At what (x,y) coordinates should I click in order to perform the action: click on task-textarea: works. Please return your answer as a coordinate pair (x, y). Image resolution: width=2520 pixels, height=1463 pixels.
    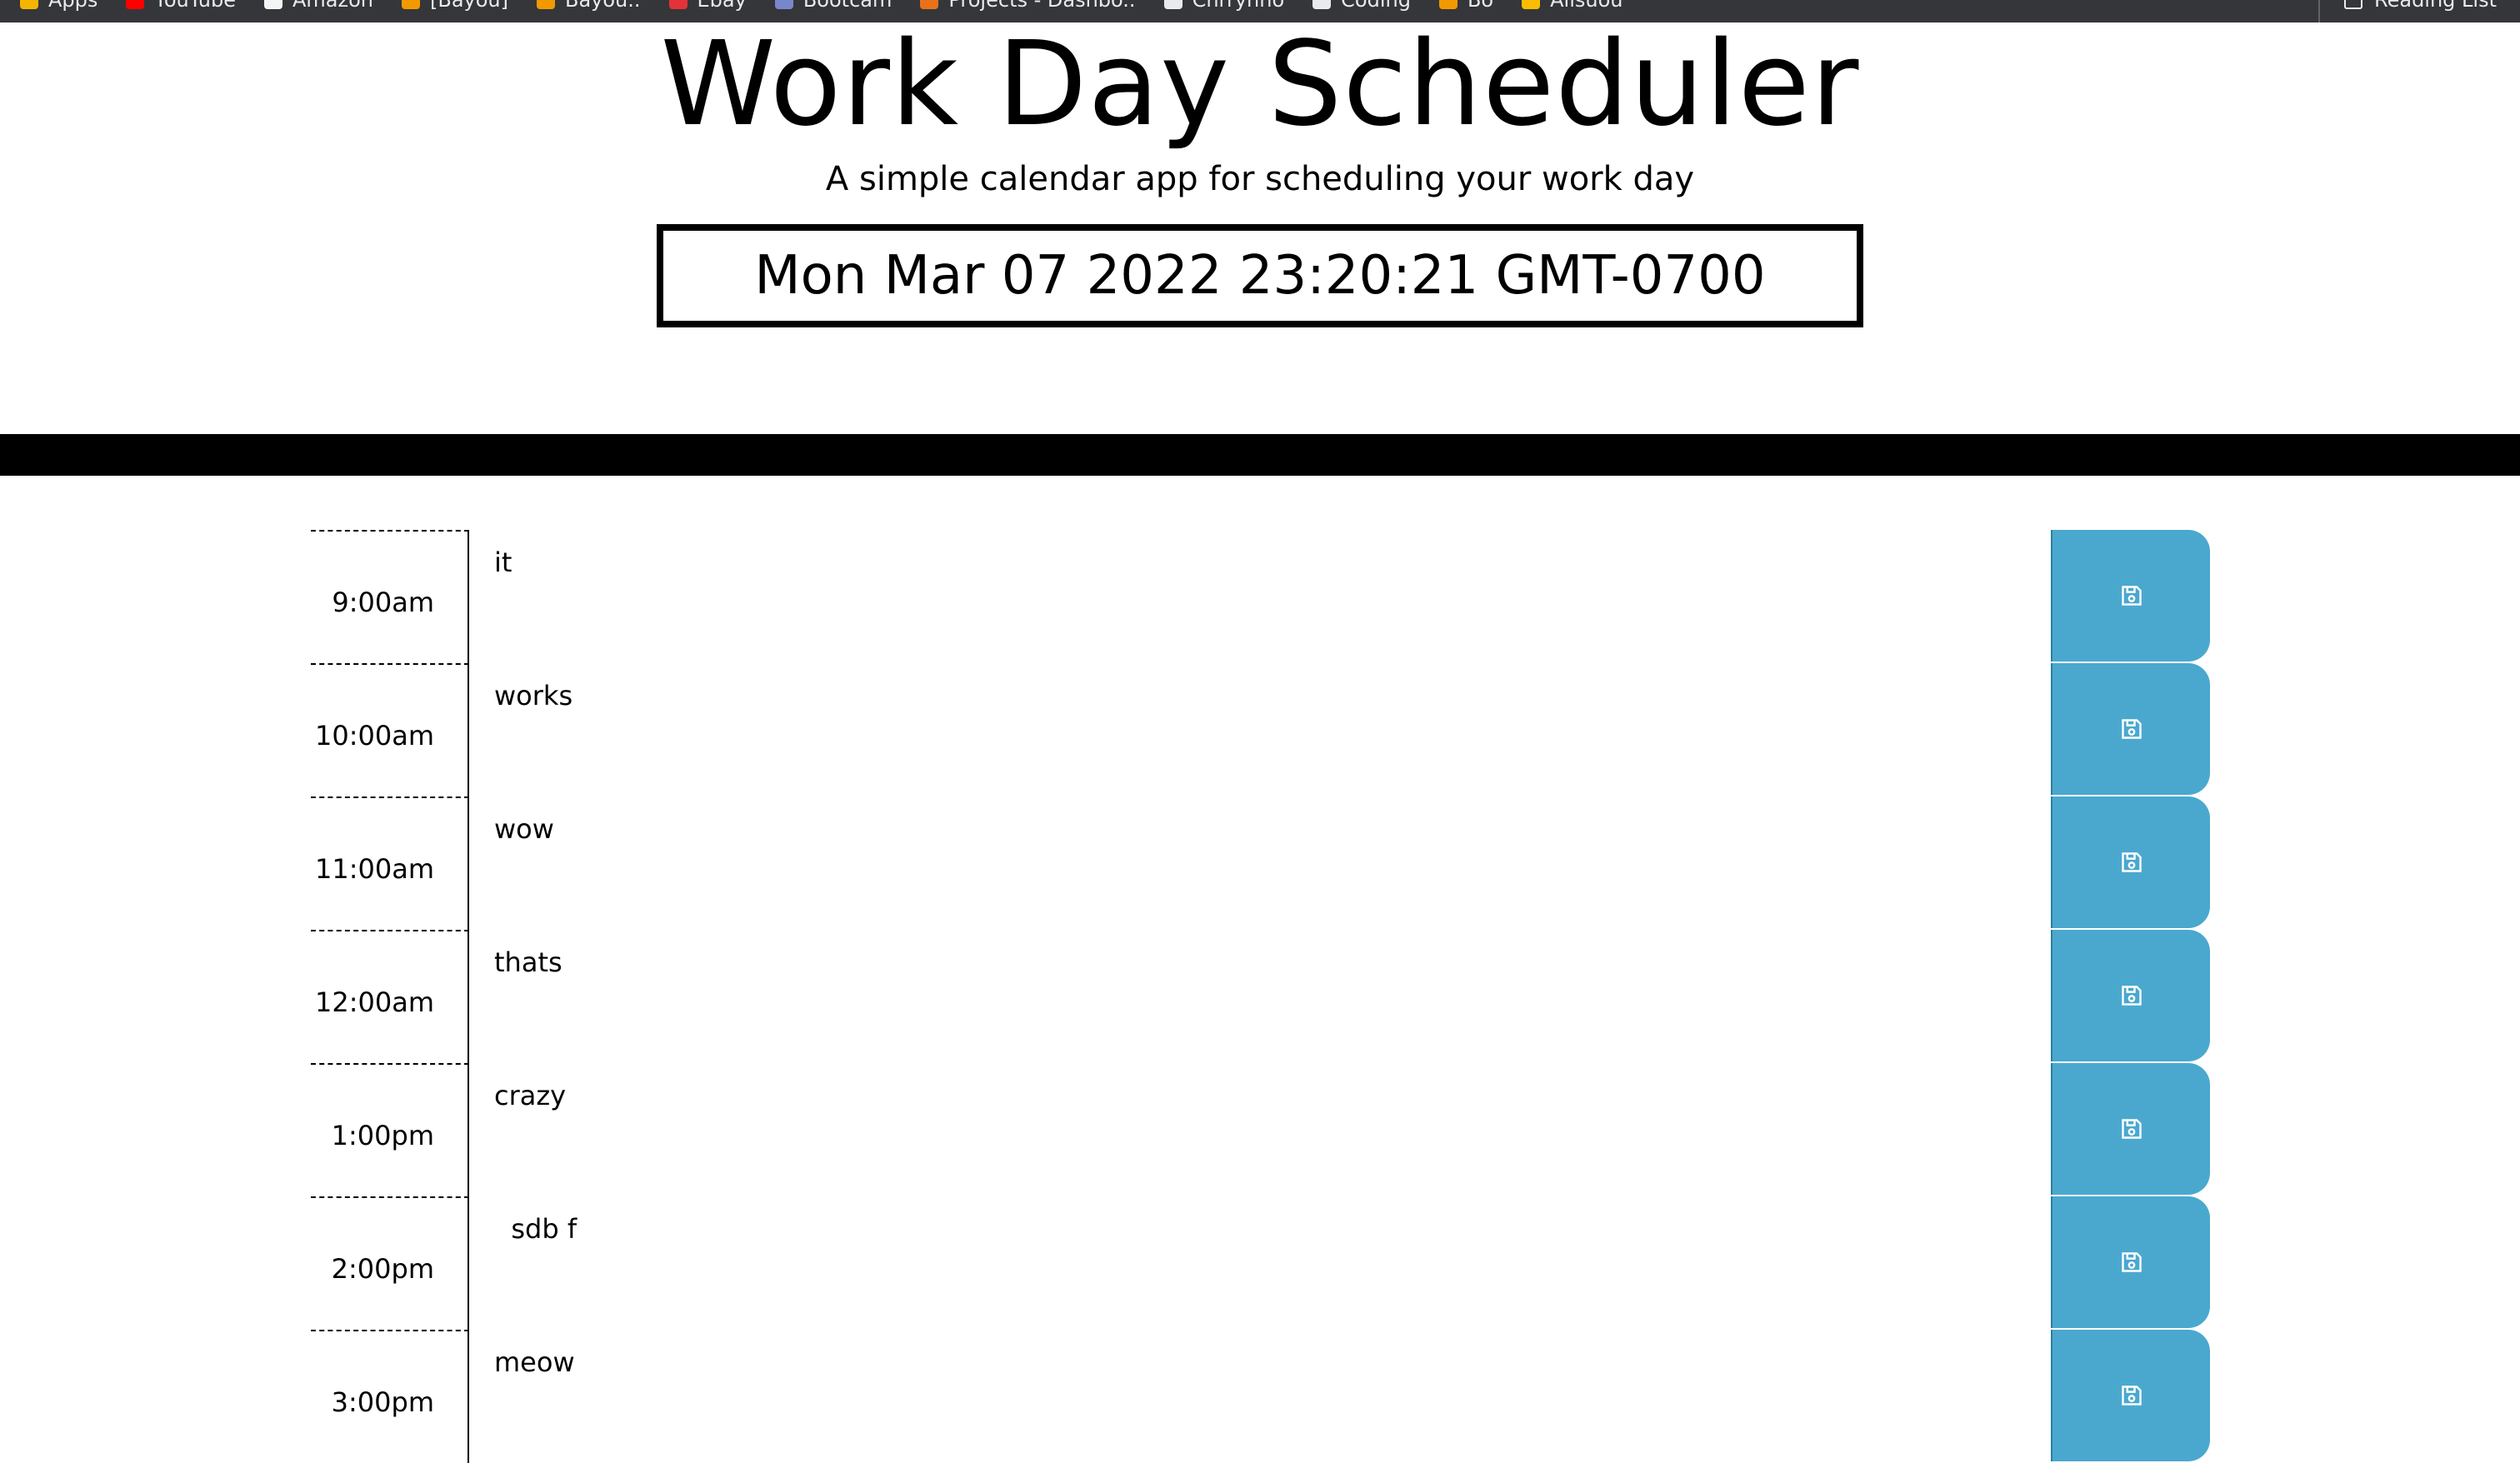
    Looking at the image, I should click on (1261, 729).